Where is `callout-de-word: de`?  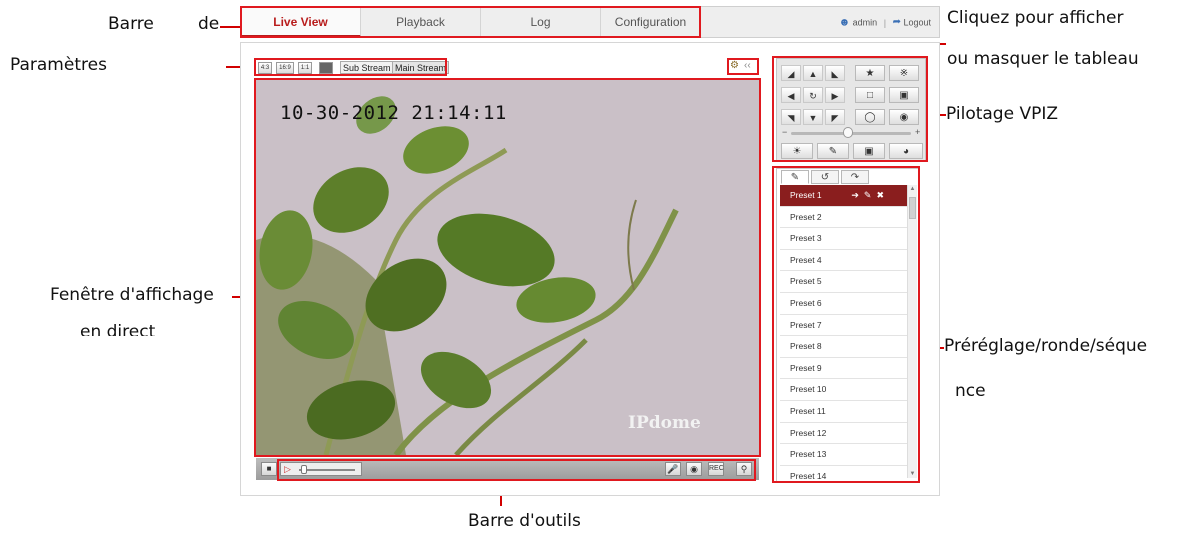 callout-de-word: de is located at coordinates (209, 24).